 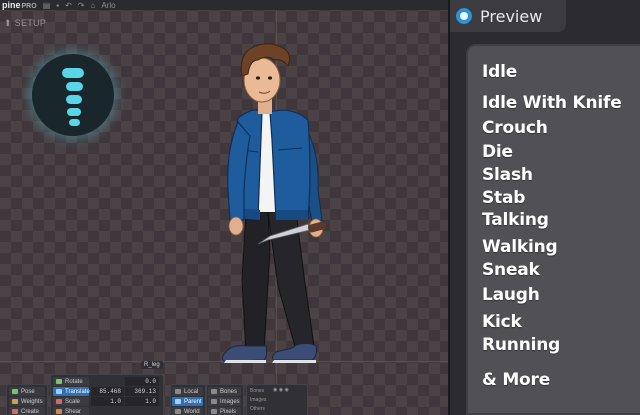 What do you see at coordinates (152, 365) in the screenshot?
I see `bone-name-label: R_leg` at bounding box center [152, 365].